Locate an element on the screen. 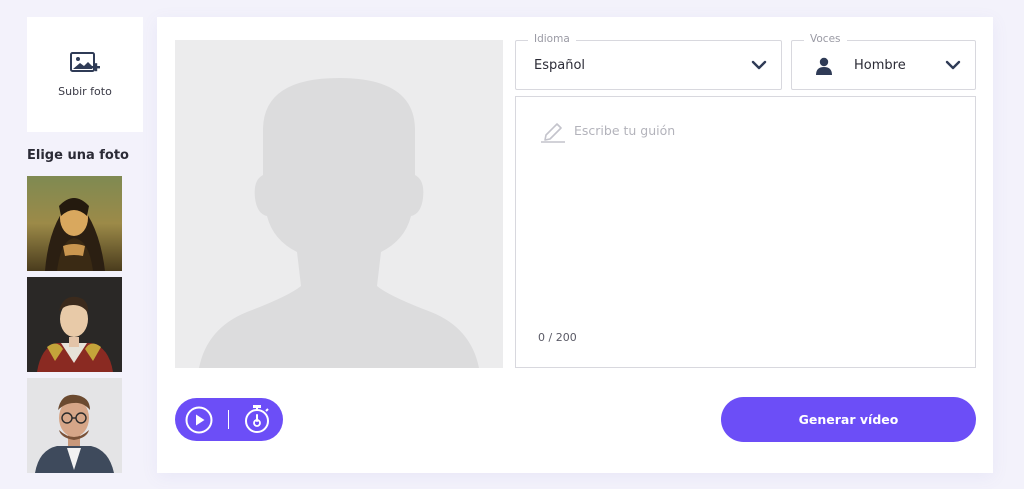 This screenshot has width=1024, height=489. language-select: Idioma Español is located at coordinates (648, 61).